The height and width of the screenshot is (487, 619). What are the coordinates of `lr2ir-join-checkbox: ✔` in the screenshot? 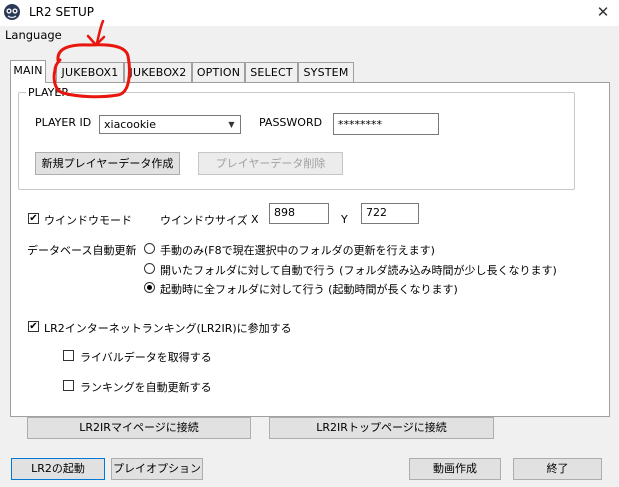 It's located at (33, 326).